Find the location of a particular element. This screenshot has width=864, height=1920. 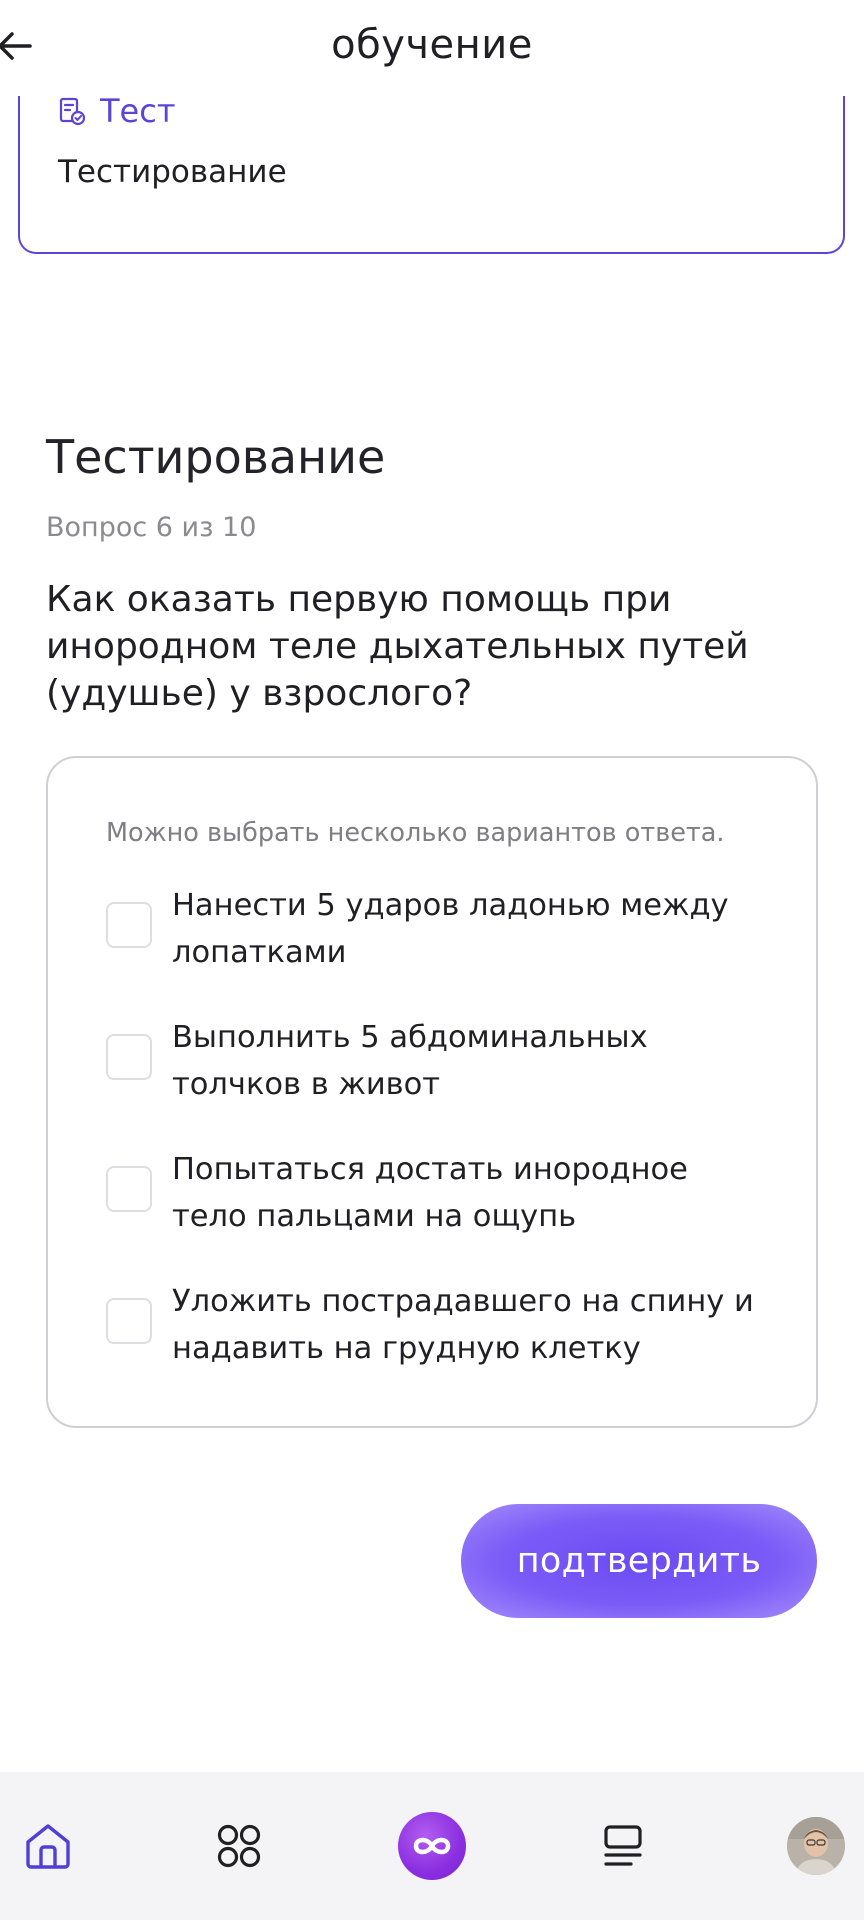

nav-list is located at coordinates (623, 1846).